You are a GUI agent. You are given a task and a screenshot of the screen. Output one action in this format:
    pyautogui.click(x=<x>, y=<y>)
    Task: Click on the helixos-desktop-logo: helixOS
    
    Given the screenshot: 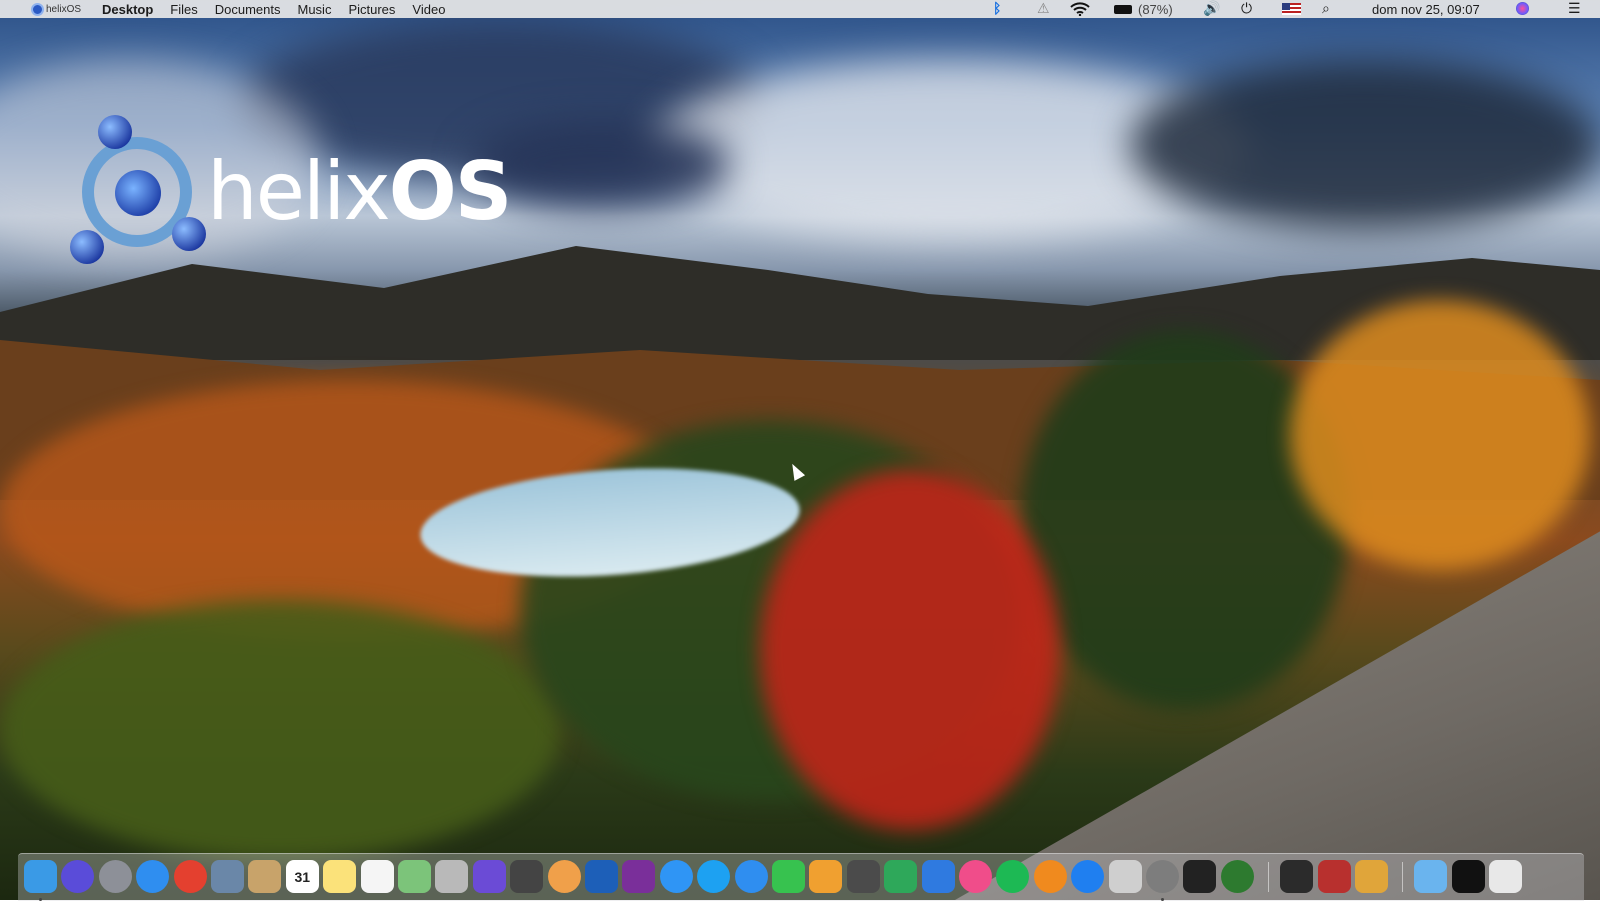 What is the action you would take?
    pyautogui.click(x=291, y=195)
    